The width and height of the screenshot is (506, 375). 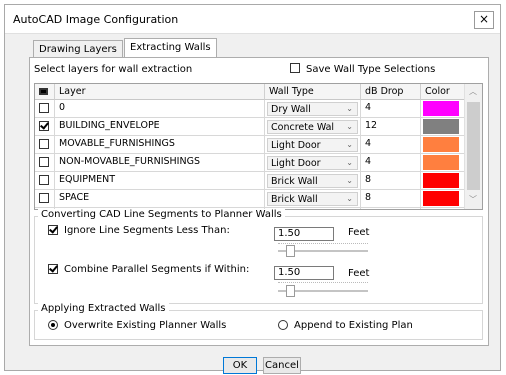 I want to click on layer-name-cell: MOVABLE_FURNISHINGS, so click(x=160, y=144).